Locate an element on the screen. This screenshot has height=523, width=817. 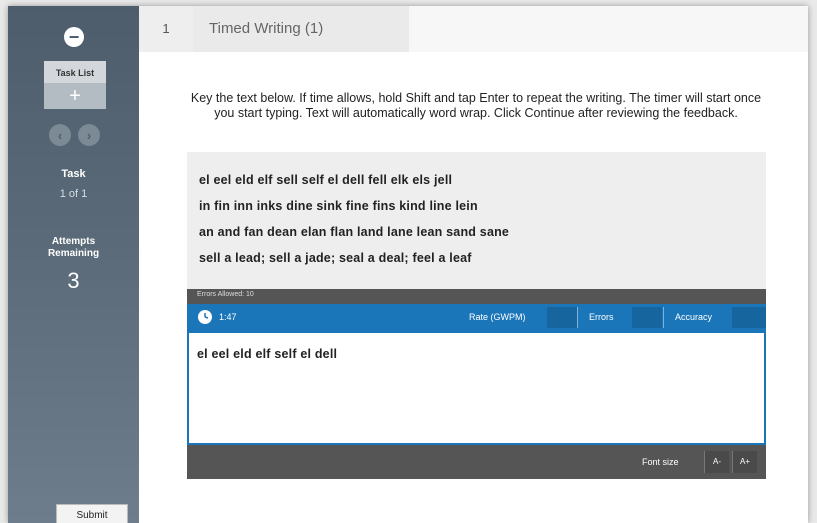
task-list-button: Task List + is located at coordinates (75, 85).